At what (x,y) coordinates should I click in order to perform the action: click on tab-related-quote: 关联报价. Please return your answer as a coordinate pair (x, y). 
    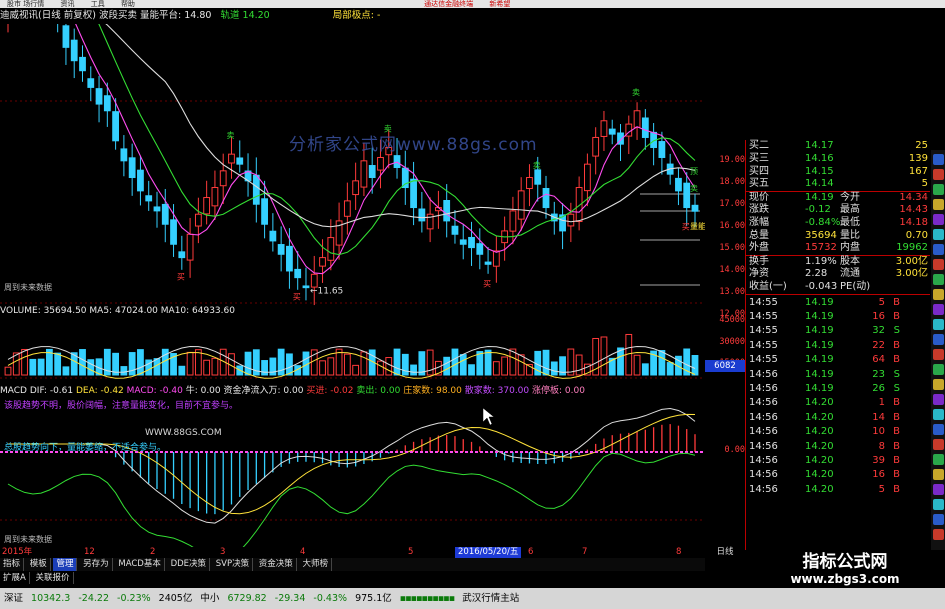
    Looking at the image, I should click on (53, 578).